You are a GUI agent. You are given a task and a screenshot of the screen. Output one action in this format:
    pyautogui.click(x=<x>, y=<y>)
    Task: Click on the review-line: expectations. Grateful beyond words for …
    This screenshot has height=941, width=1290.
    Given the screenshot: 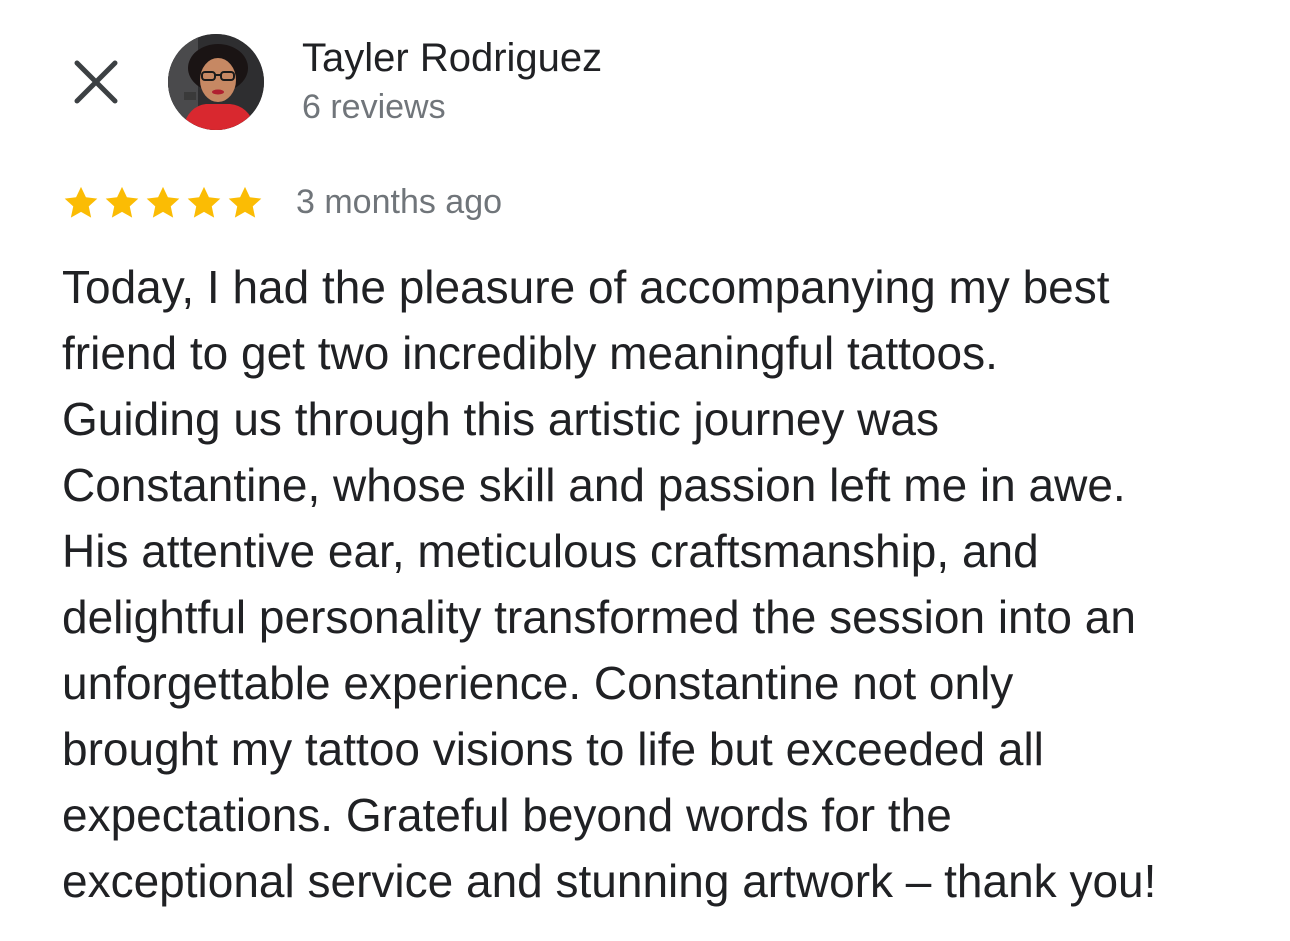 What is the action you would take?
    pyautogui.click(x=507, y=815)
    